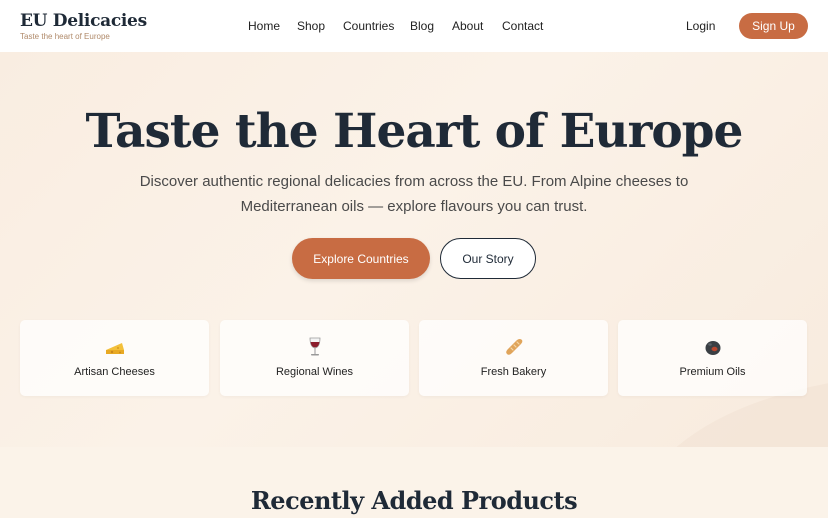 The width and height of the screenshot is (828, 518). Describe the element at coordinates (712, 358) in the screenshot. I see `category-card-oils: Premium Oils` at that location.